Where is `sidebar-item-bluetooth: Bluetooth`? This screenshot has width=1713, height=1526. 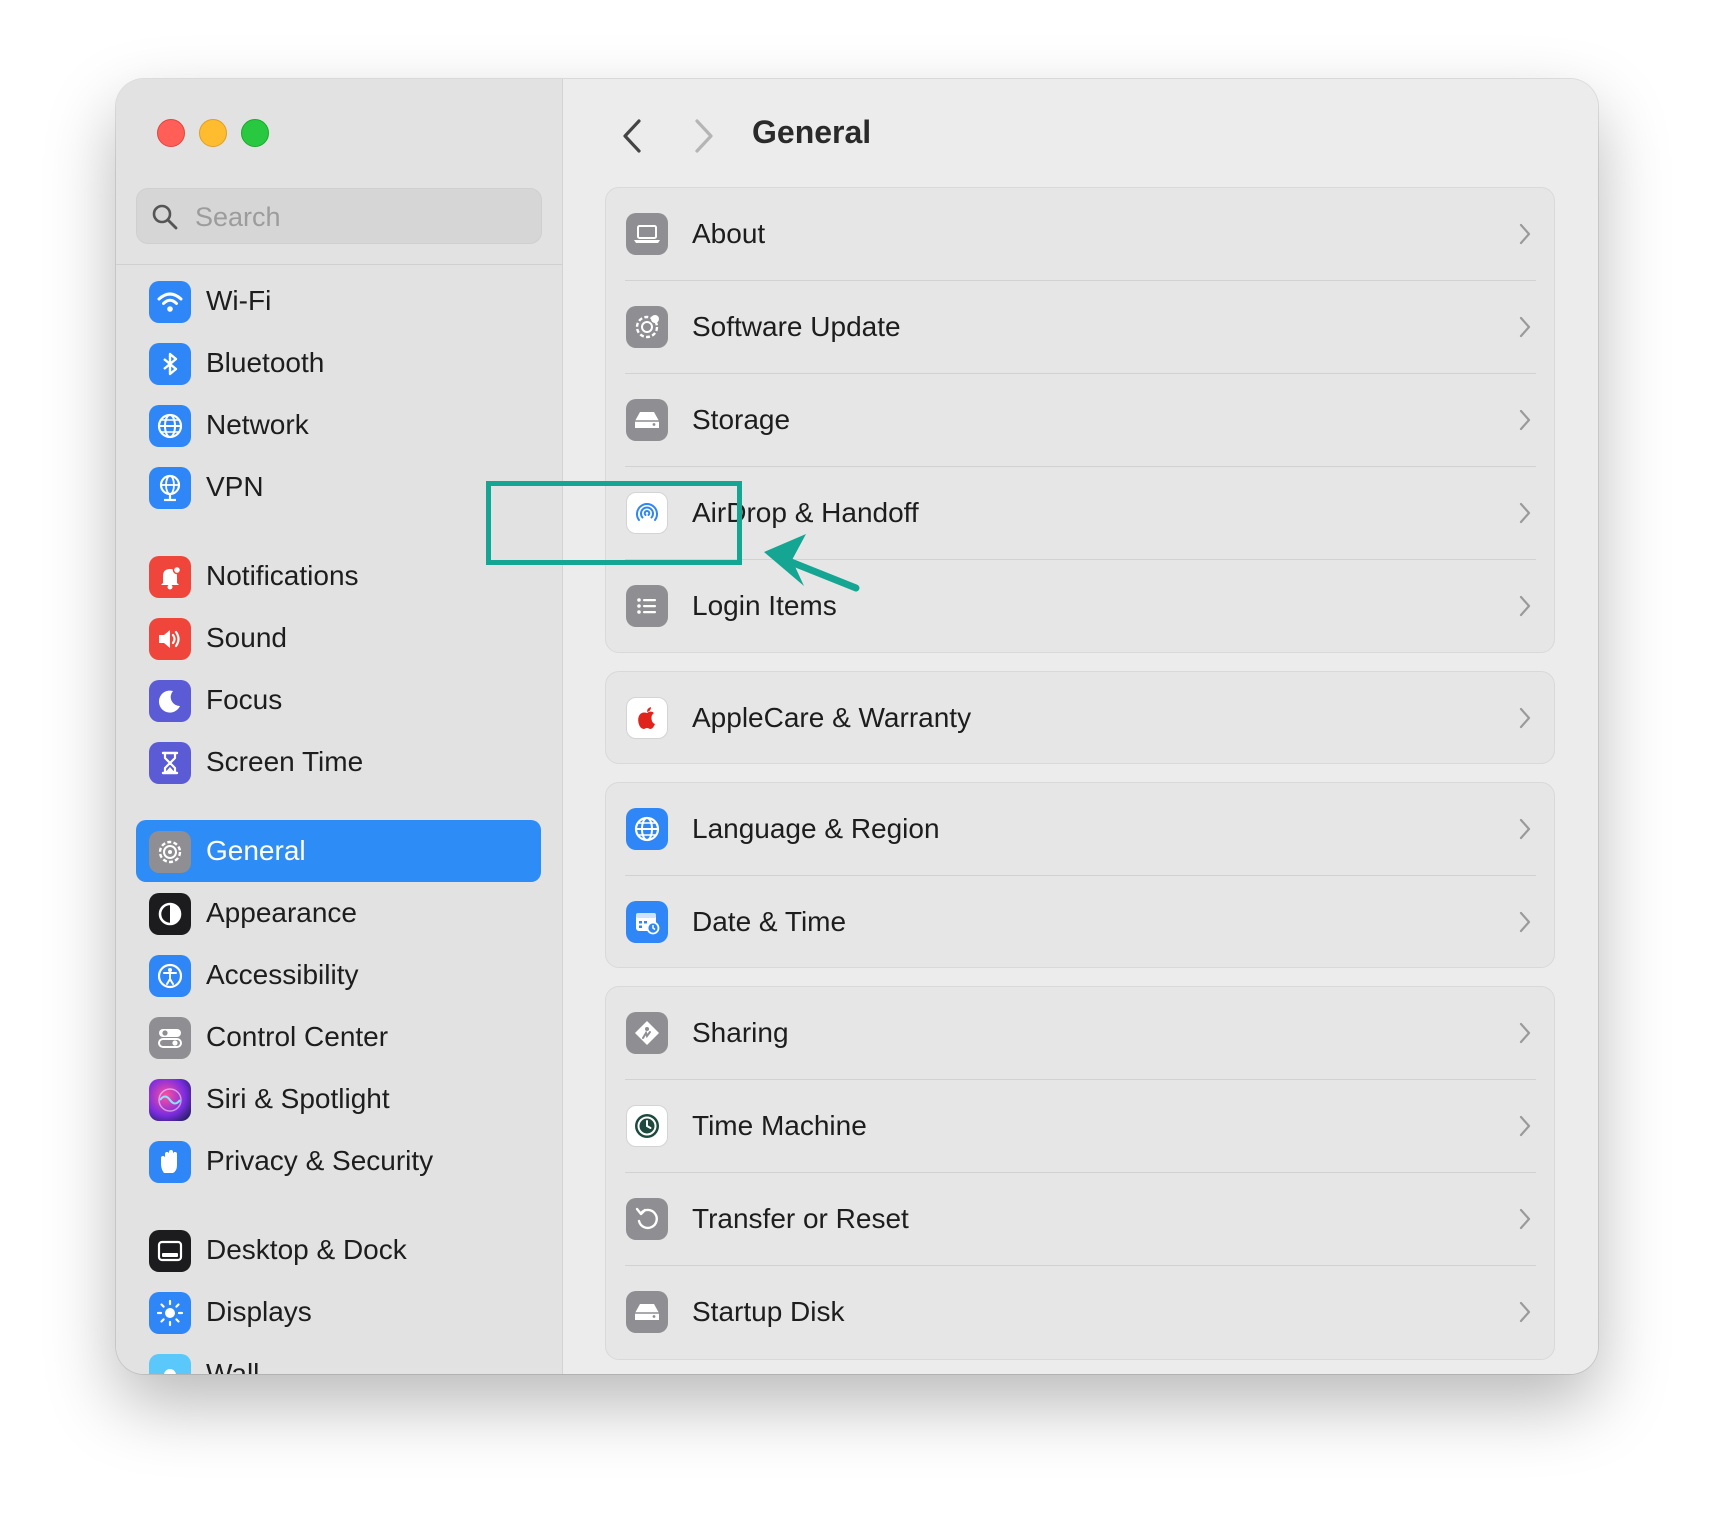 sidebar-item-bluetooth: Bluetooth is located at coordinates (338, 363).